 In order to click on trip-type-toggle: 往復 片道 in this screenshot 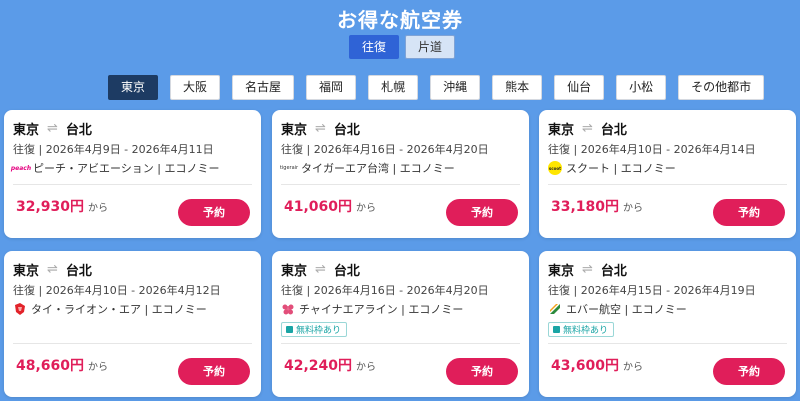, I will do `click(402, 47)`.